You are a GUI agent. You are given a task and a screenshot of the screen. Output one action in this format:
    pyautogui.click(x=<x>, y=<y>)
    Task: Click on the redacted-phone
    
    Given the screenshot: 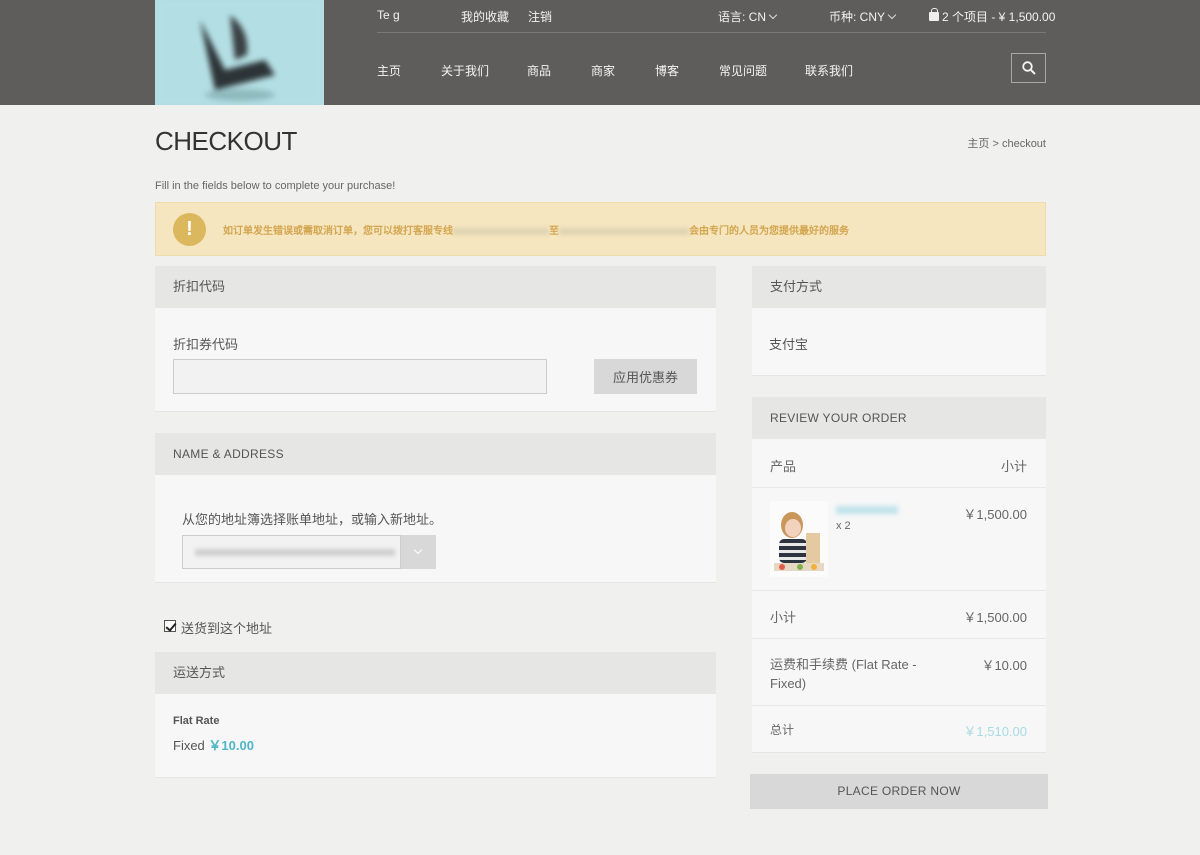 What is the action you would take?
    pyautogui.click(x=501, y=231)
    